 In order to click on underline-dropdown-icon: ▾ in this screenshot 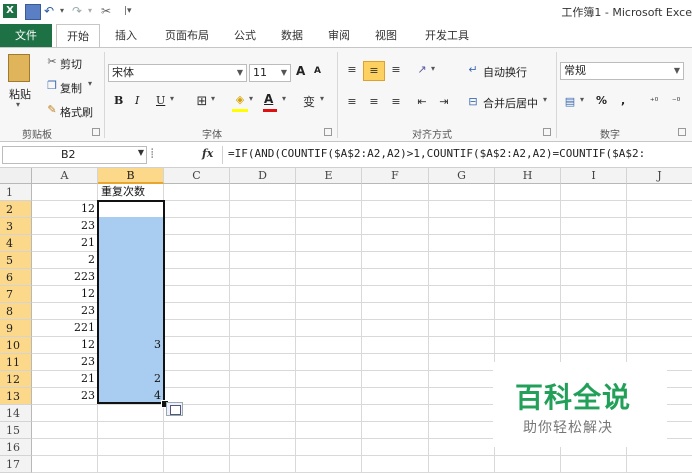, I will do `click(172, 98)`.